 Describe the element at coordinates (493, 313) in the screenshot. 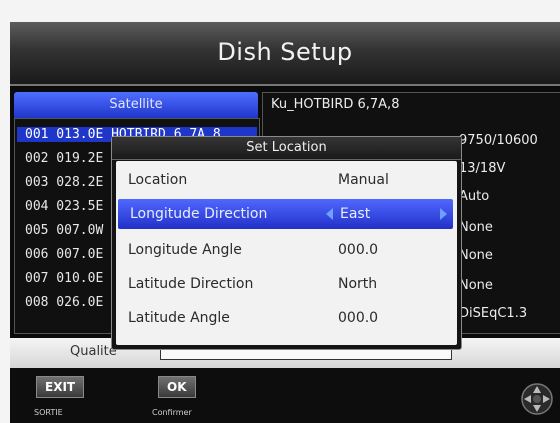

I see `info-motor: DiSEqC1.3` at that location.